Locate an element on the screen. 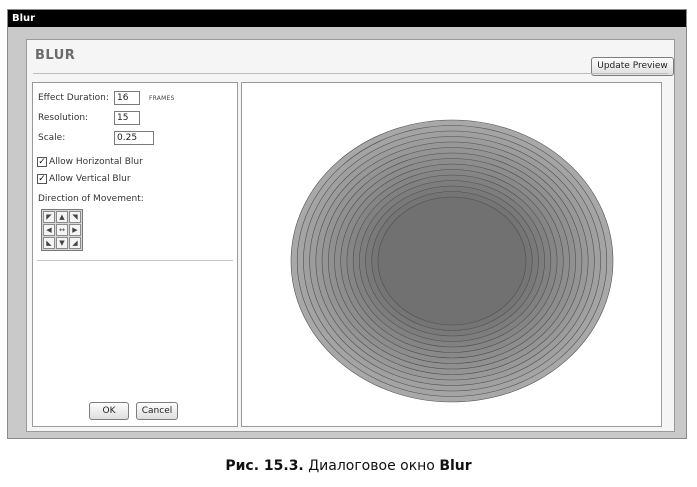 This screenshot has width=697, height=487. window-titlebar: Blur is located at coordinates (347, 18).